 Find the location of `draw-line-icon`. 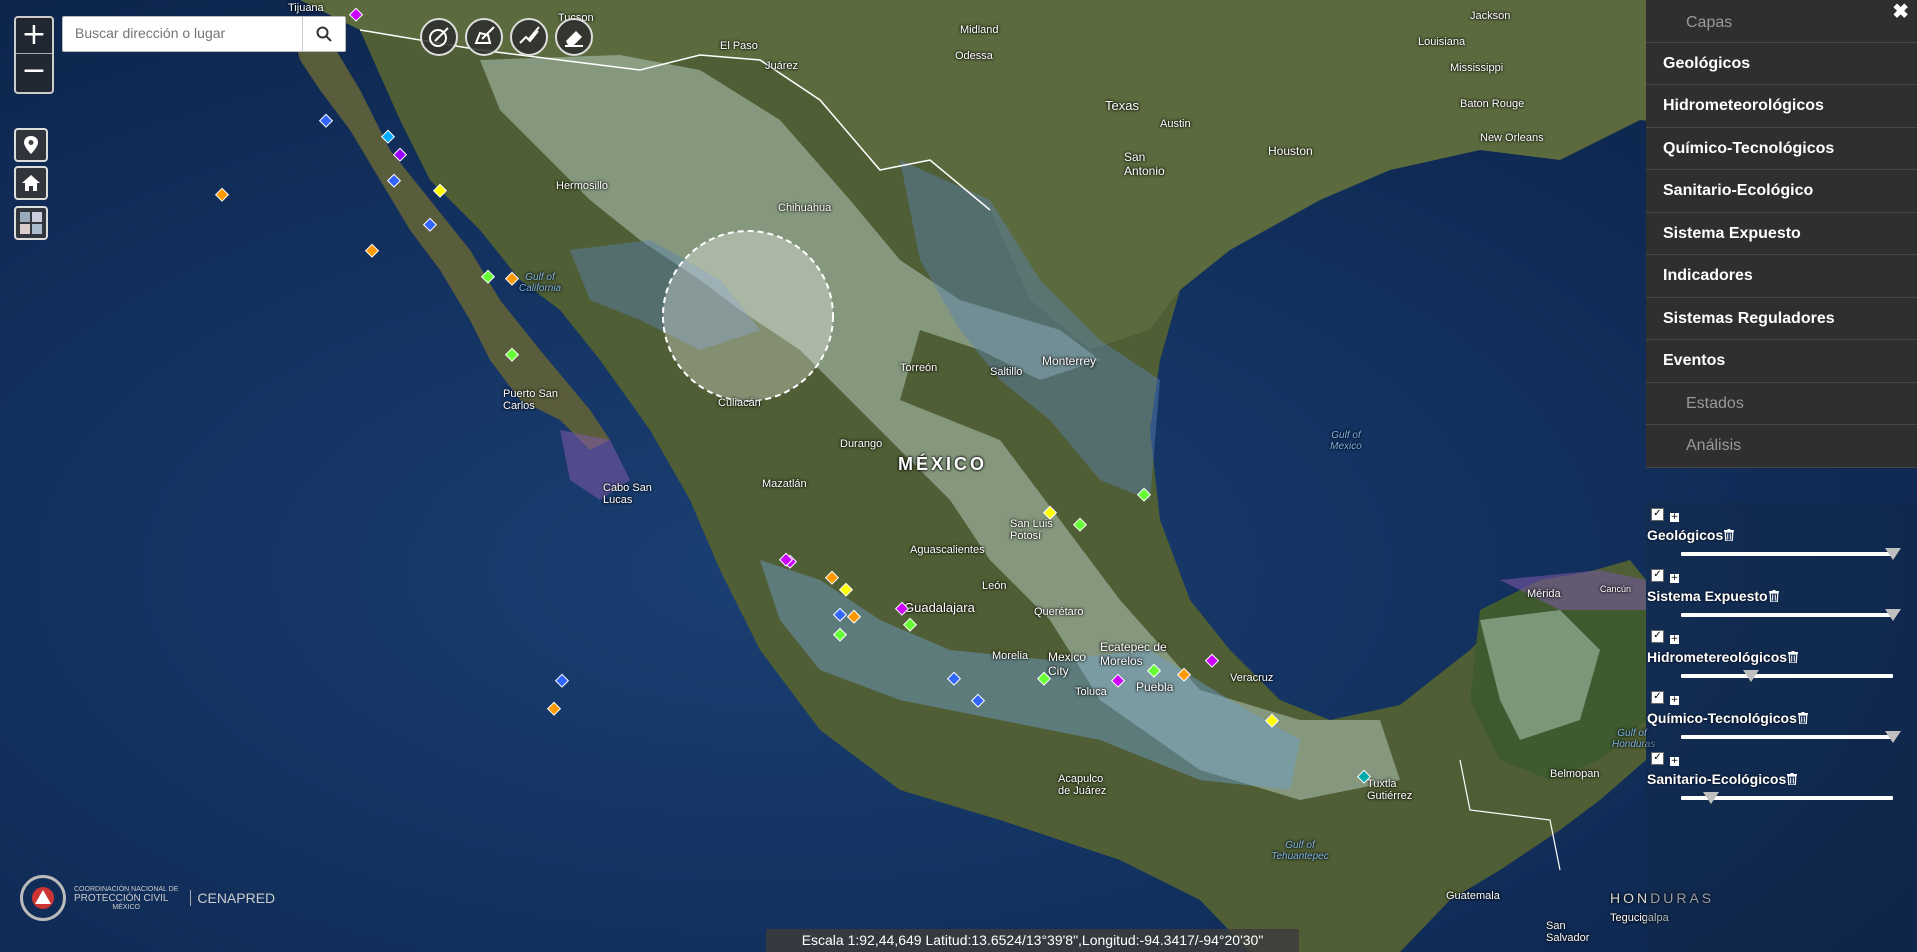

draw-line-icon is located at coordinates (529, 35).